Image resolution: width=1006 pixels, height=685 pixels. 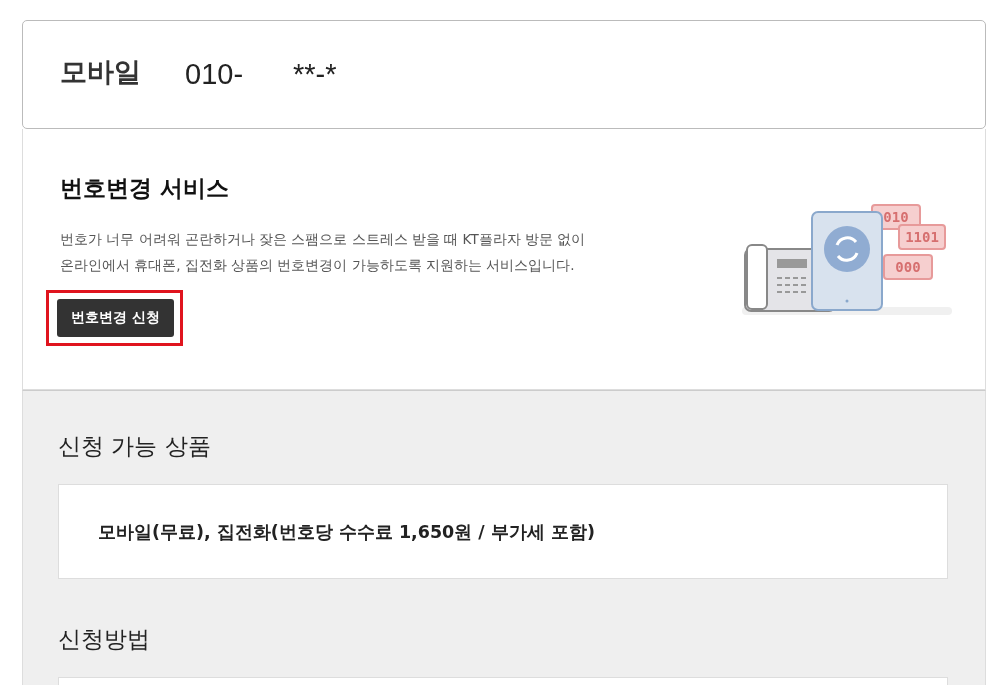 I want to click on line-type-label: 모바일, so click(x=100, y=71).